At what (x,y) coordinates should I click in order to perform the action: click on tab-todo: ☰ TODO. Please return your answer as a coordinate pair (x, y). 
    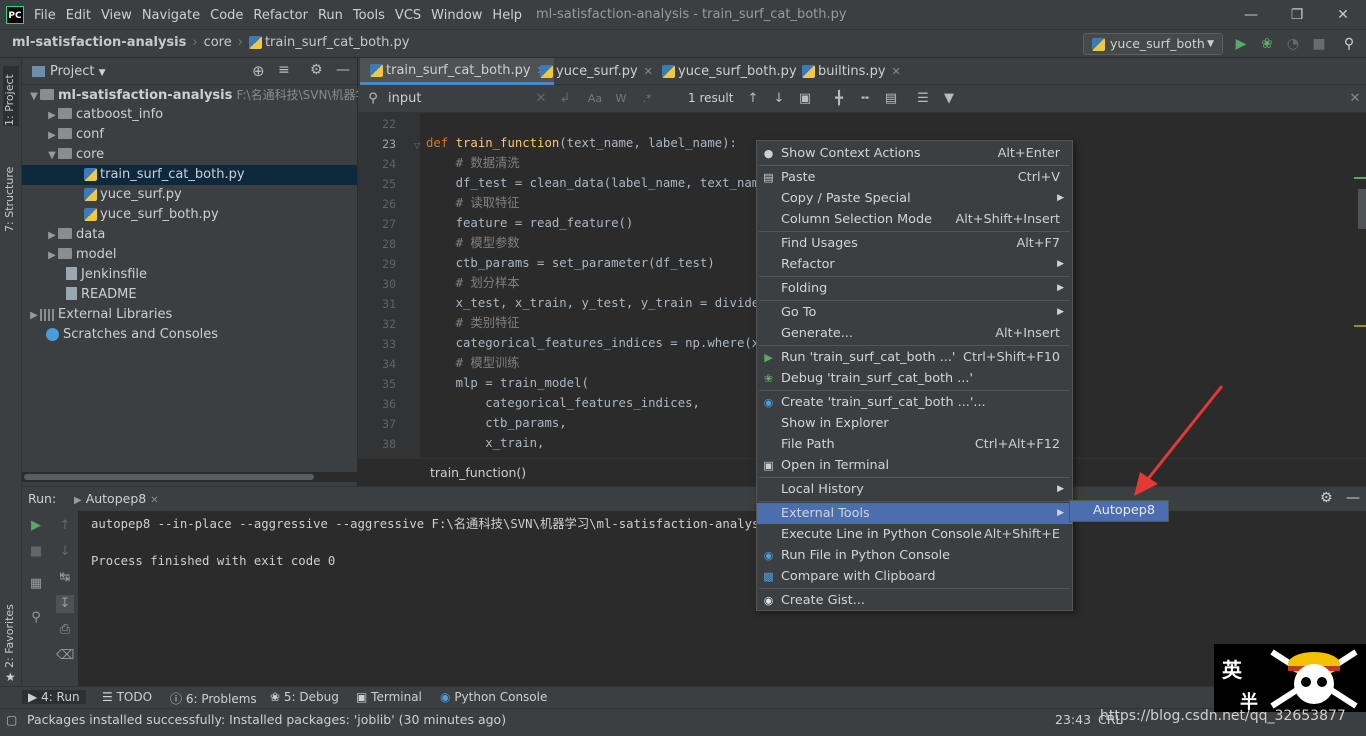
    Looking at the image, I should click on (127, 697).